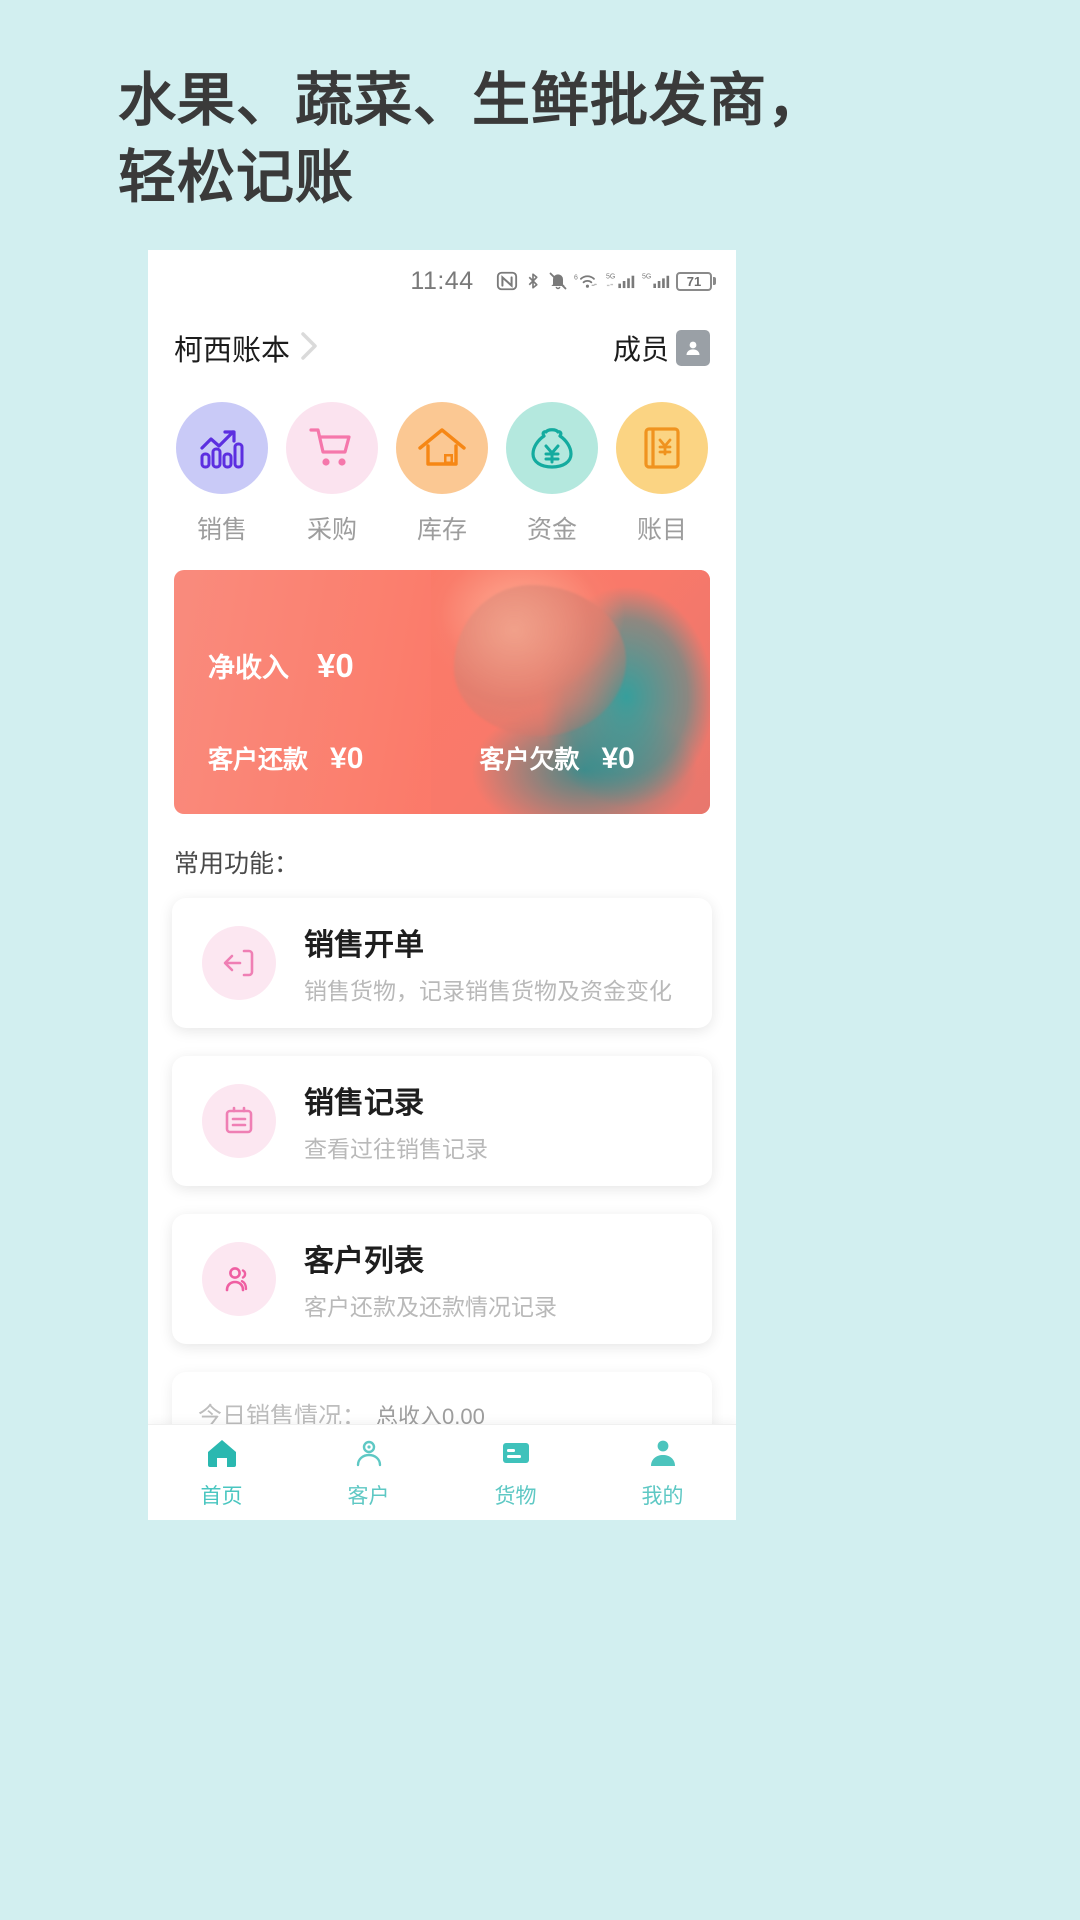 The height and width of the screenshot is (1920, 1080). What do you see at coordinates (430, 1307) in the screenshot?
I see `card-subtitle: 客户还款及还款情况记录` at bounding box center [430, 1307].